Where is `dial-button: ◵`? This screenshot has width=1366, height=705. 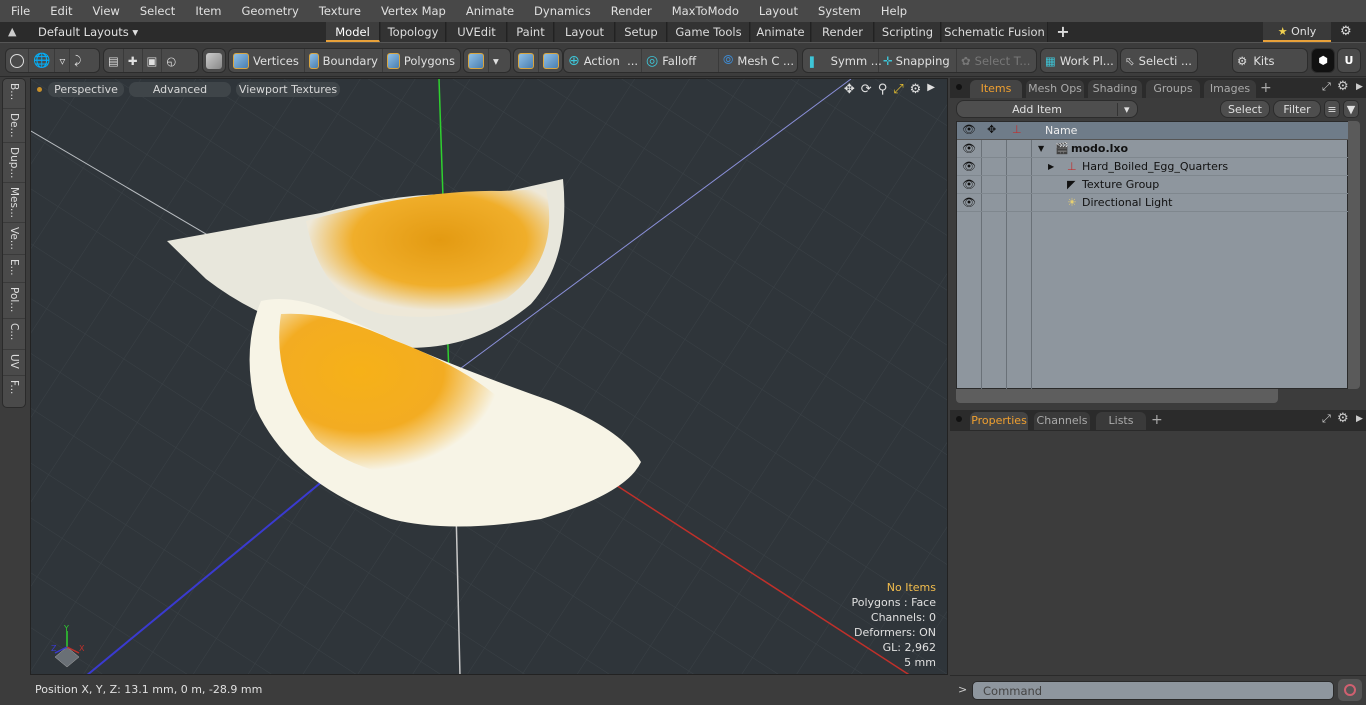
dial-button: ◵ is located at coordinates (171, 60).